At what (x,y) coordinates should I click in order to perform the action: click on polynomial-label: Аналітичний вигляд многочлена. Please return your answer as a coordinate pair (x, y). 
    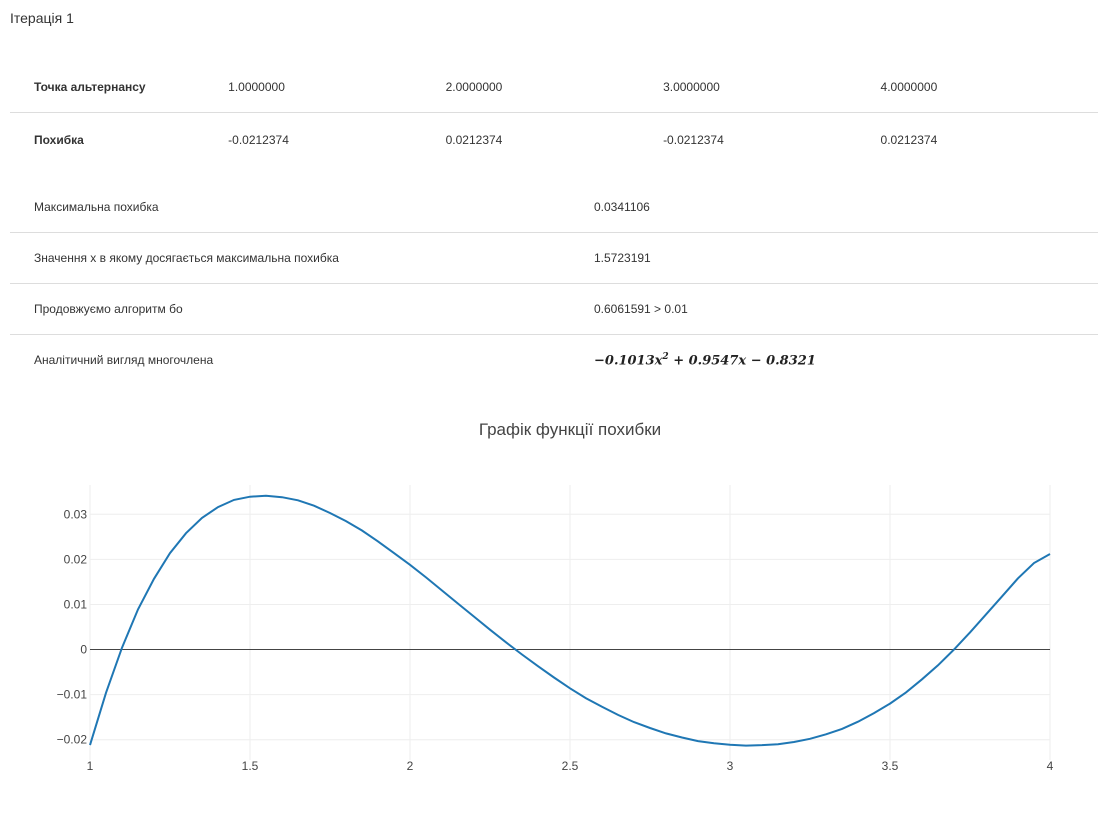
    Looking at the image, I should click on (124, 360).